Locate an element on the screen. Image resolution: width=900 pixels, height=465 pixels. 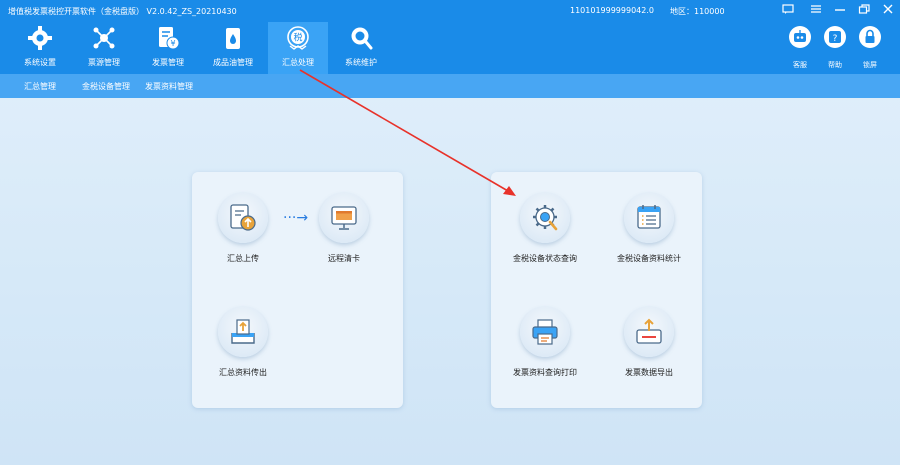
toolbar-customer-service: 客服 is located at coordinates (800, 48).